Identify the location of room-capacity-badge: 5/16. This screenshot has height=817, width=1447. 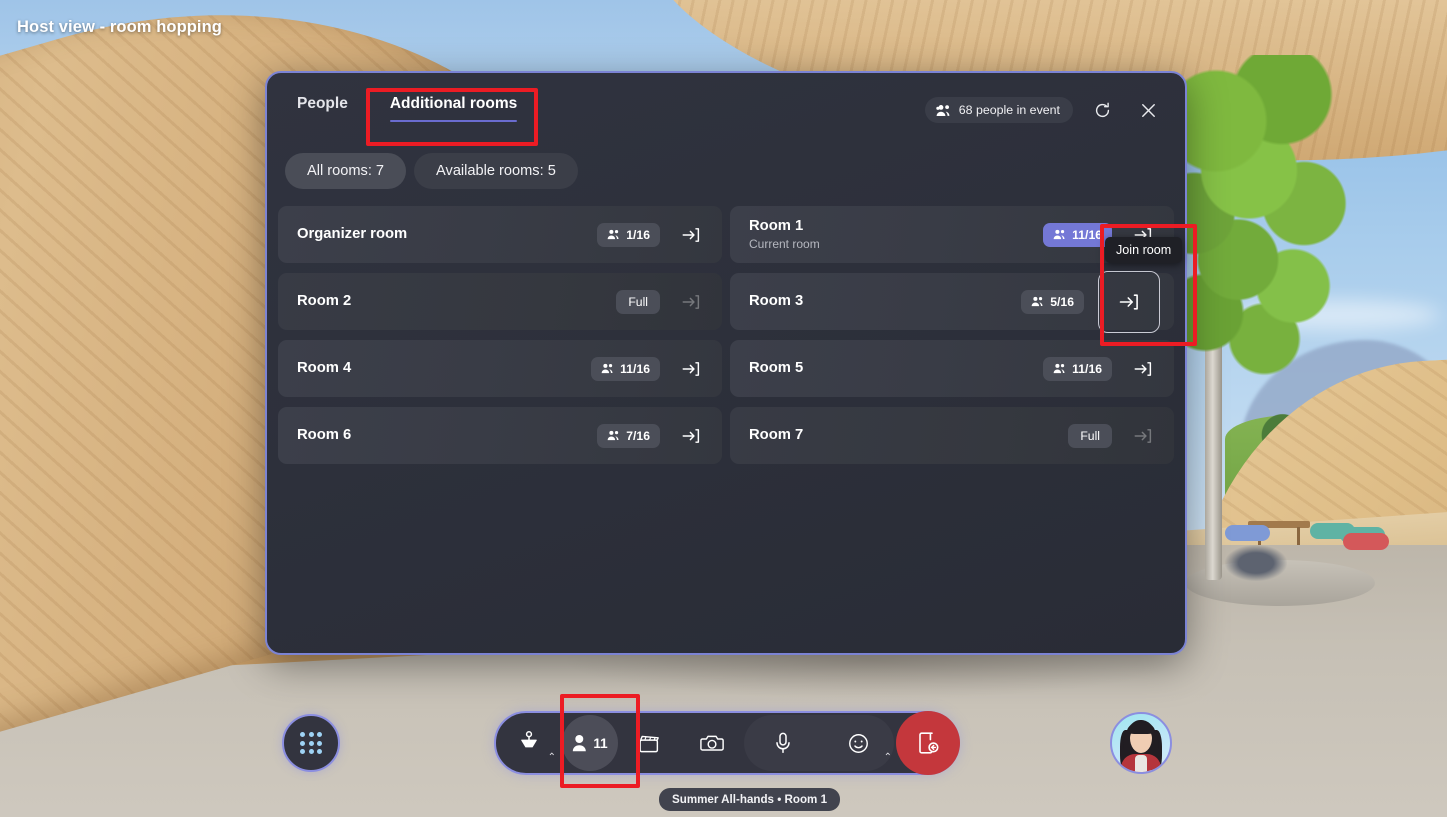
(1052, 301).